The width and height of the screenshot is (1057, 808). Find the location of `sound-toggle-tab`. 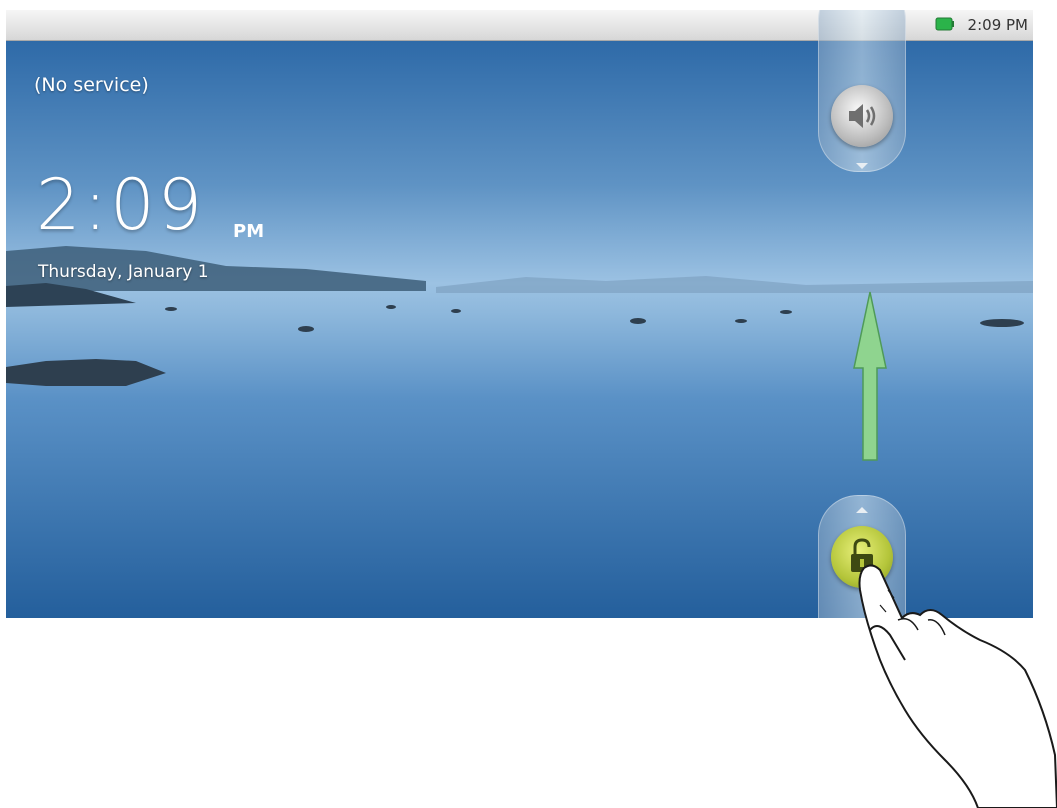

sound-toggle-tab is located at coordinates (862, 91).